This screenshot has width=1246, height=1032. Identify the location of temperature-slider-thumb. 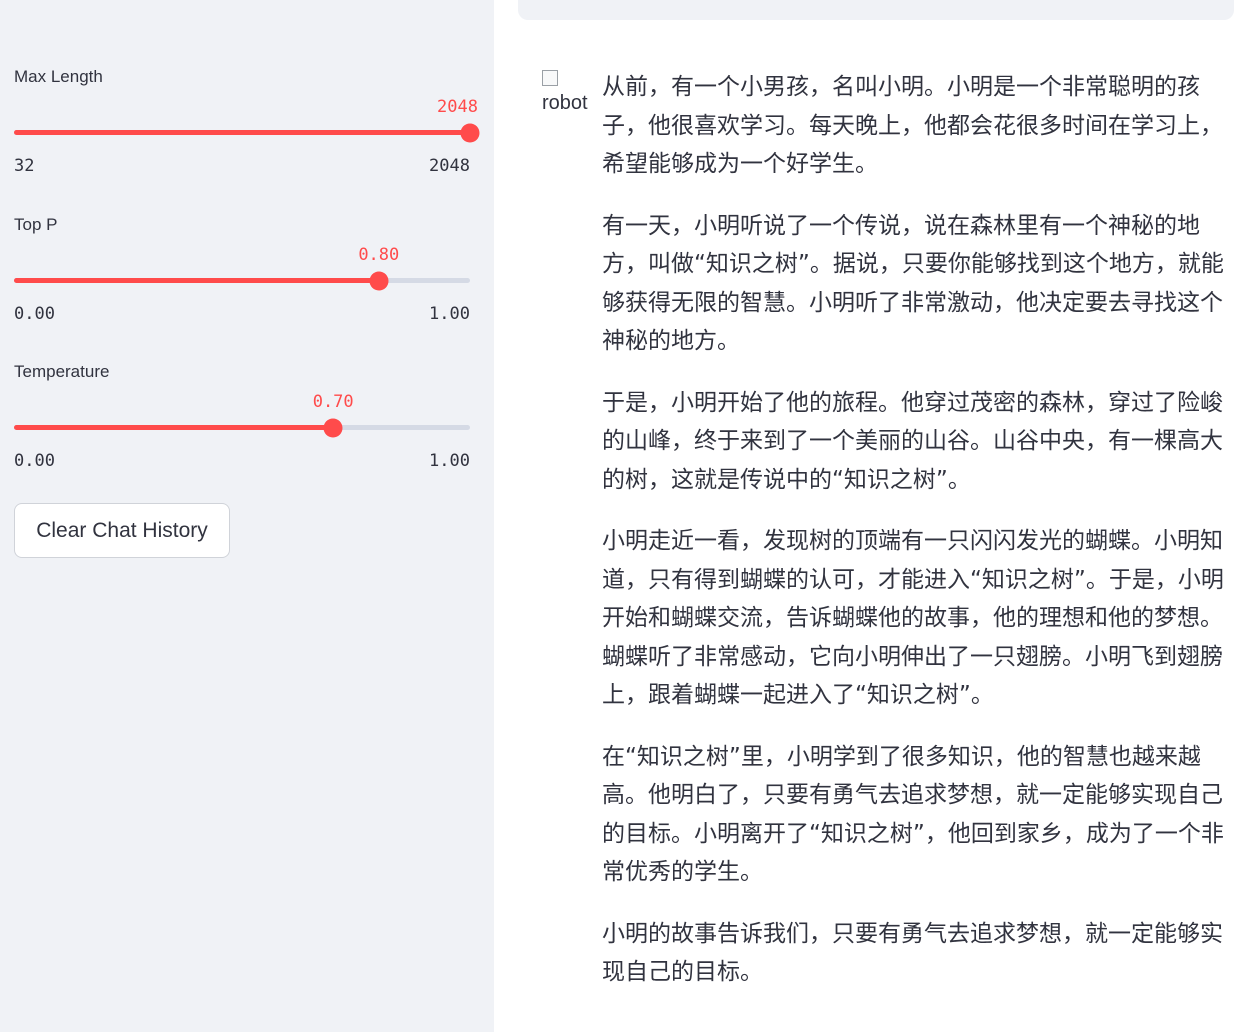
(333, 427).